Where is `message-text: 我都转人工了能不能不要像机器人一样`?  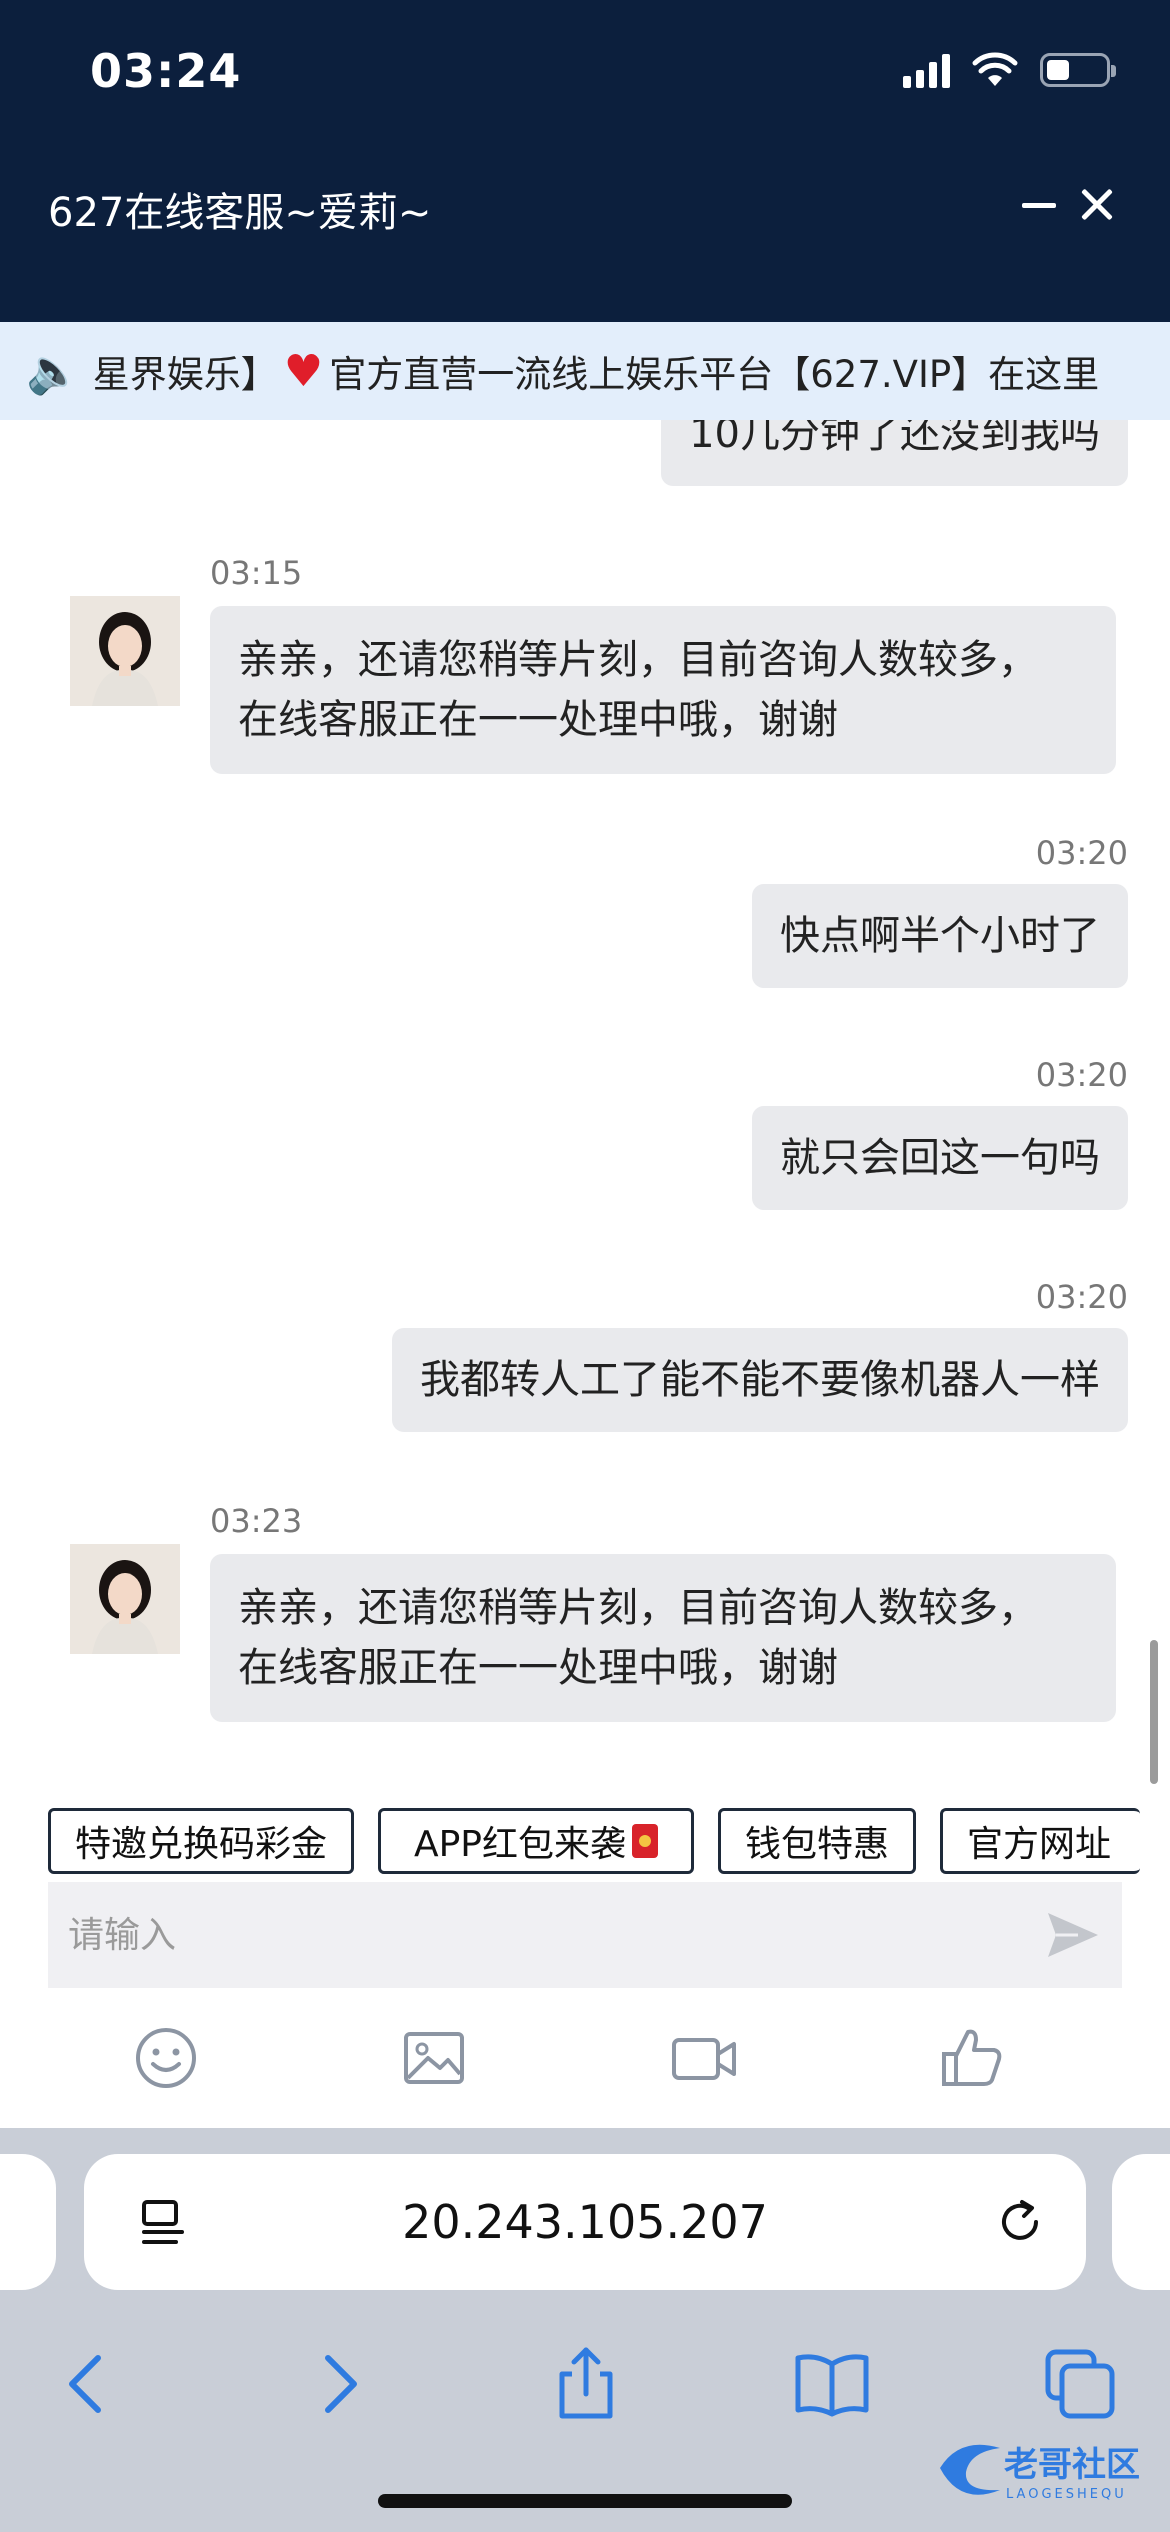 message-text: 我都转人工了能不能不要像机器人一样 is located at coordinates (760, 1380).